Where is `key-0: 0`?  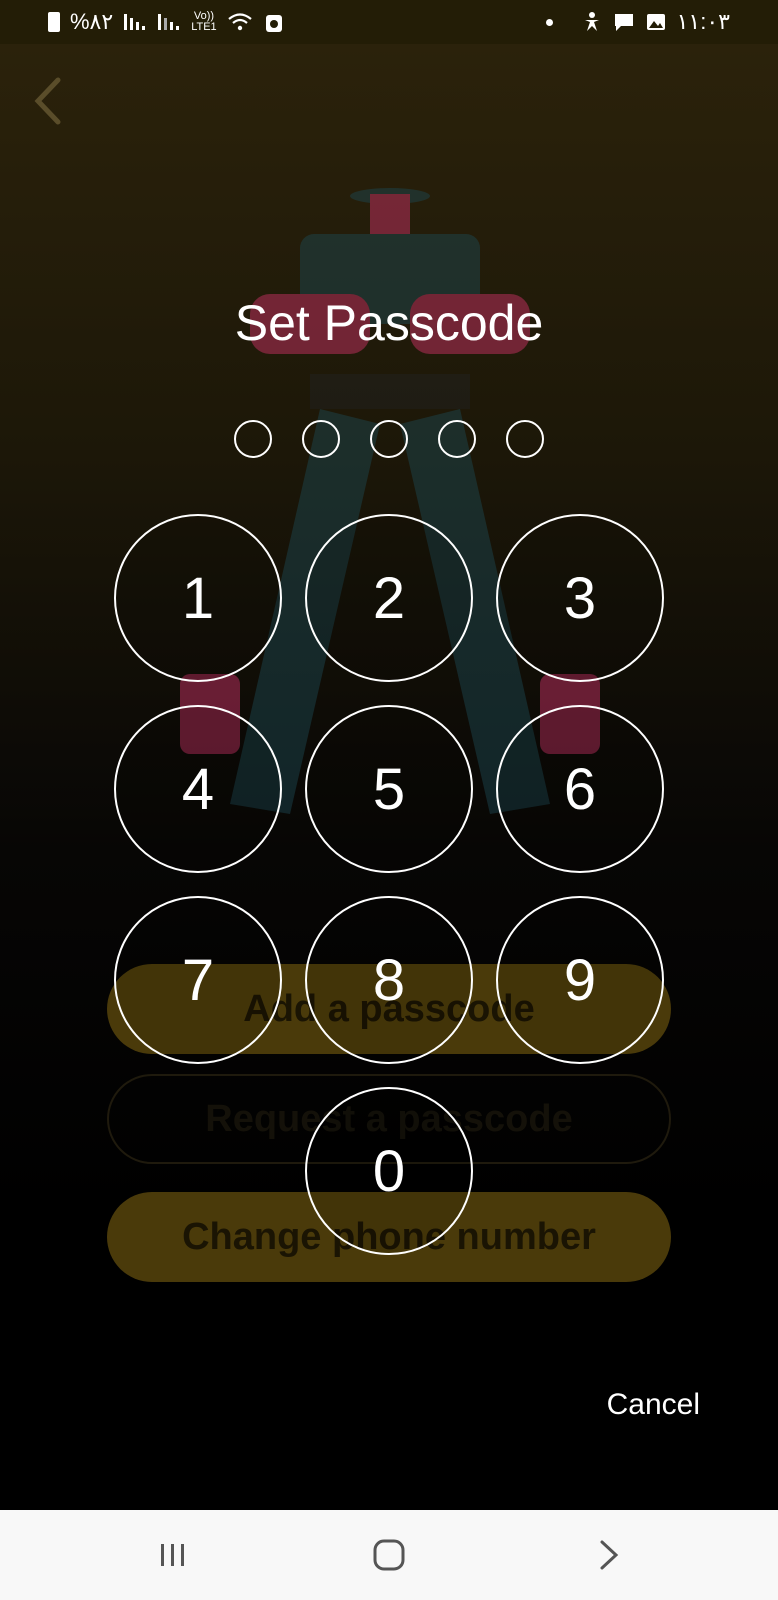 key-0: 0 is located at coordinates (389, 1171).